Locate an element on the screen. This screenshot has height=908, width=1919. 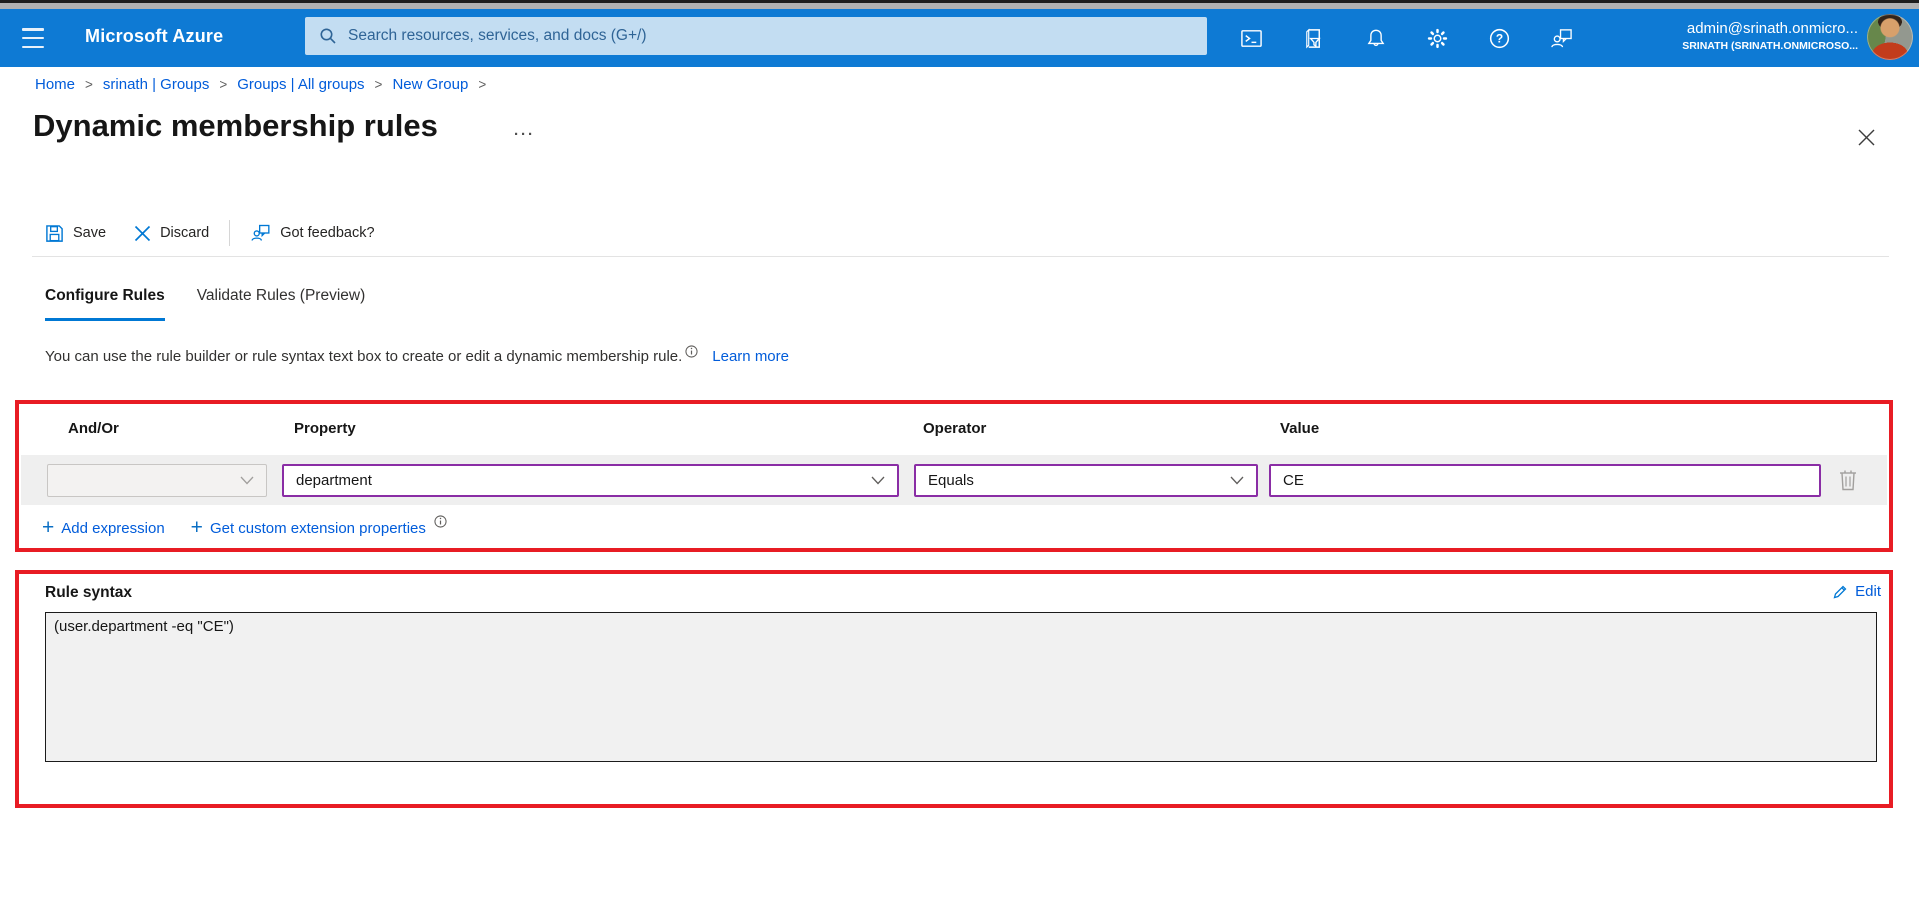
toolbar-divider is located at coordinates (230, 233).